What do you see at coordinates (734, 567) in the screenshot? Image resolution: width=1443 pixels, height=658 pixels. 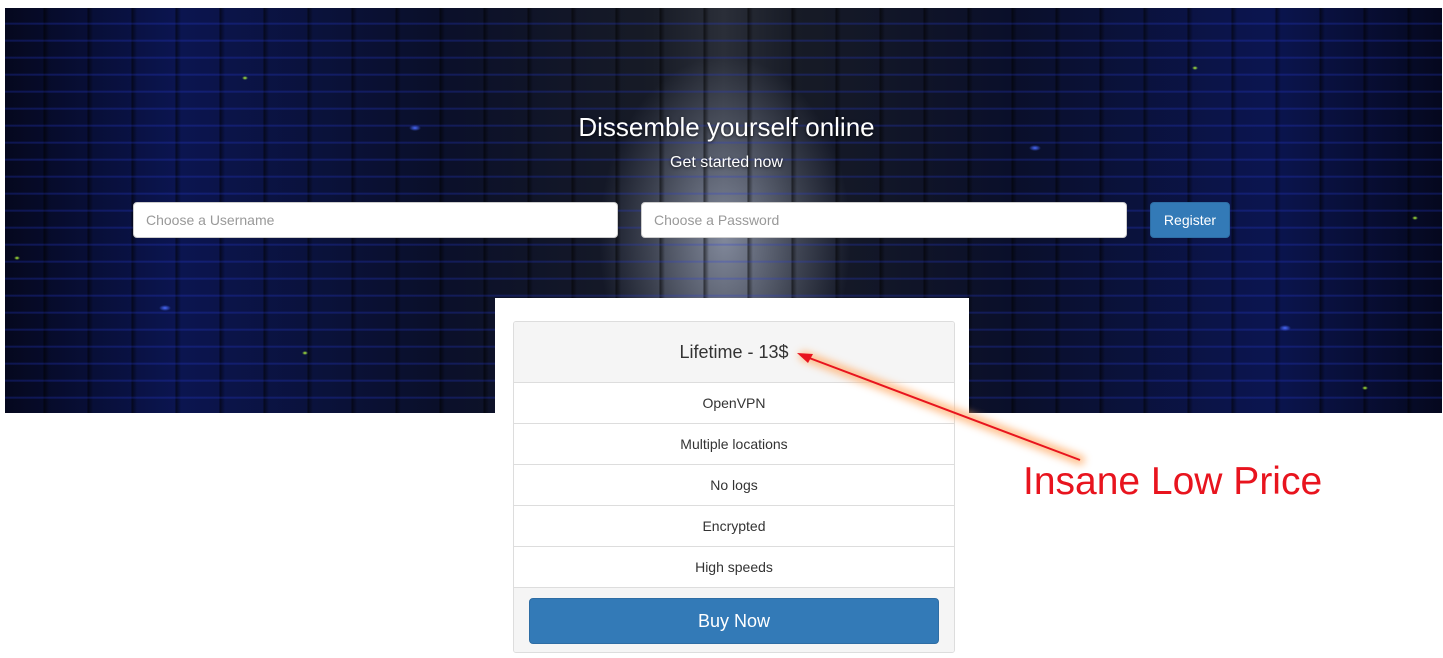 I see `feature-item: High speeds` at bounding box center [734, 567].